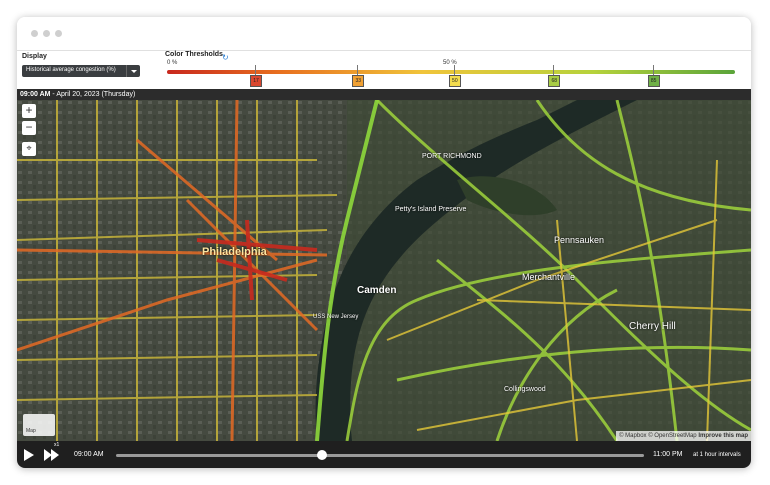 The width and height of the screenshot is (770, 485). What do you see at coordinates (35, 94) in the screenshot?
I see `map-time: 09:00 AM` at bounding box center [35, 94].